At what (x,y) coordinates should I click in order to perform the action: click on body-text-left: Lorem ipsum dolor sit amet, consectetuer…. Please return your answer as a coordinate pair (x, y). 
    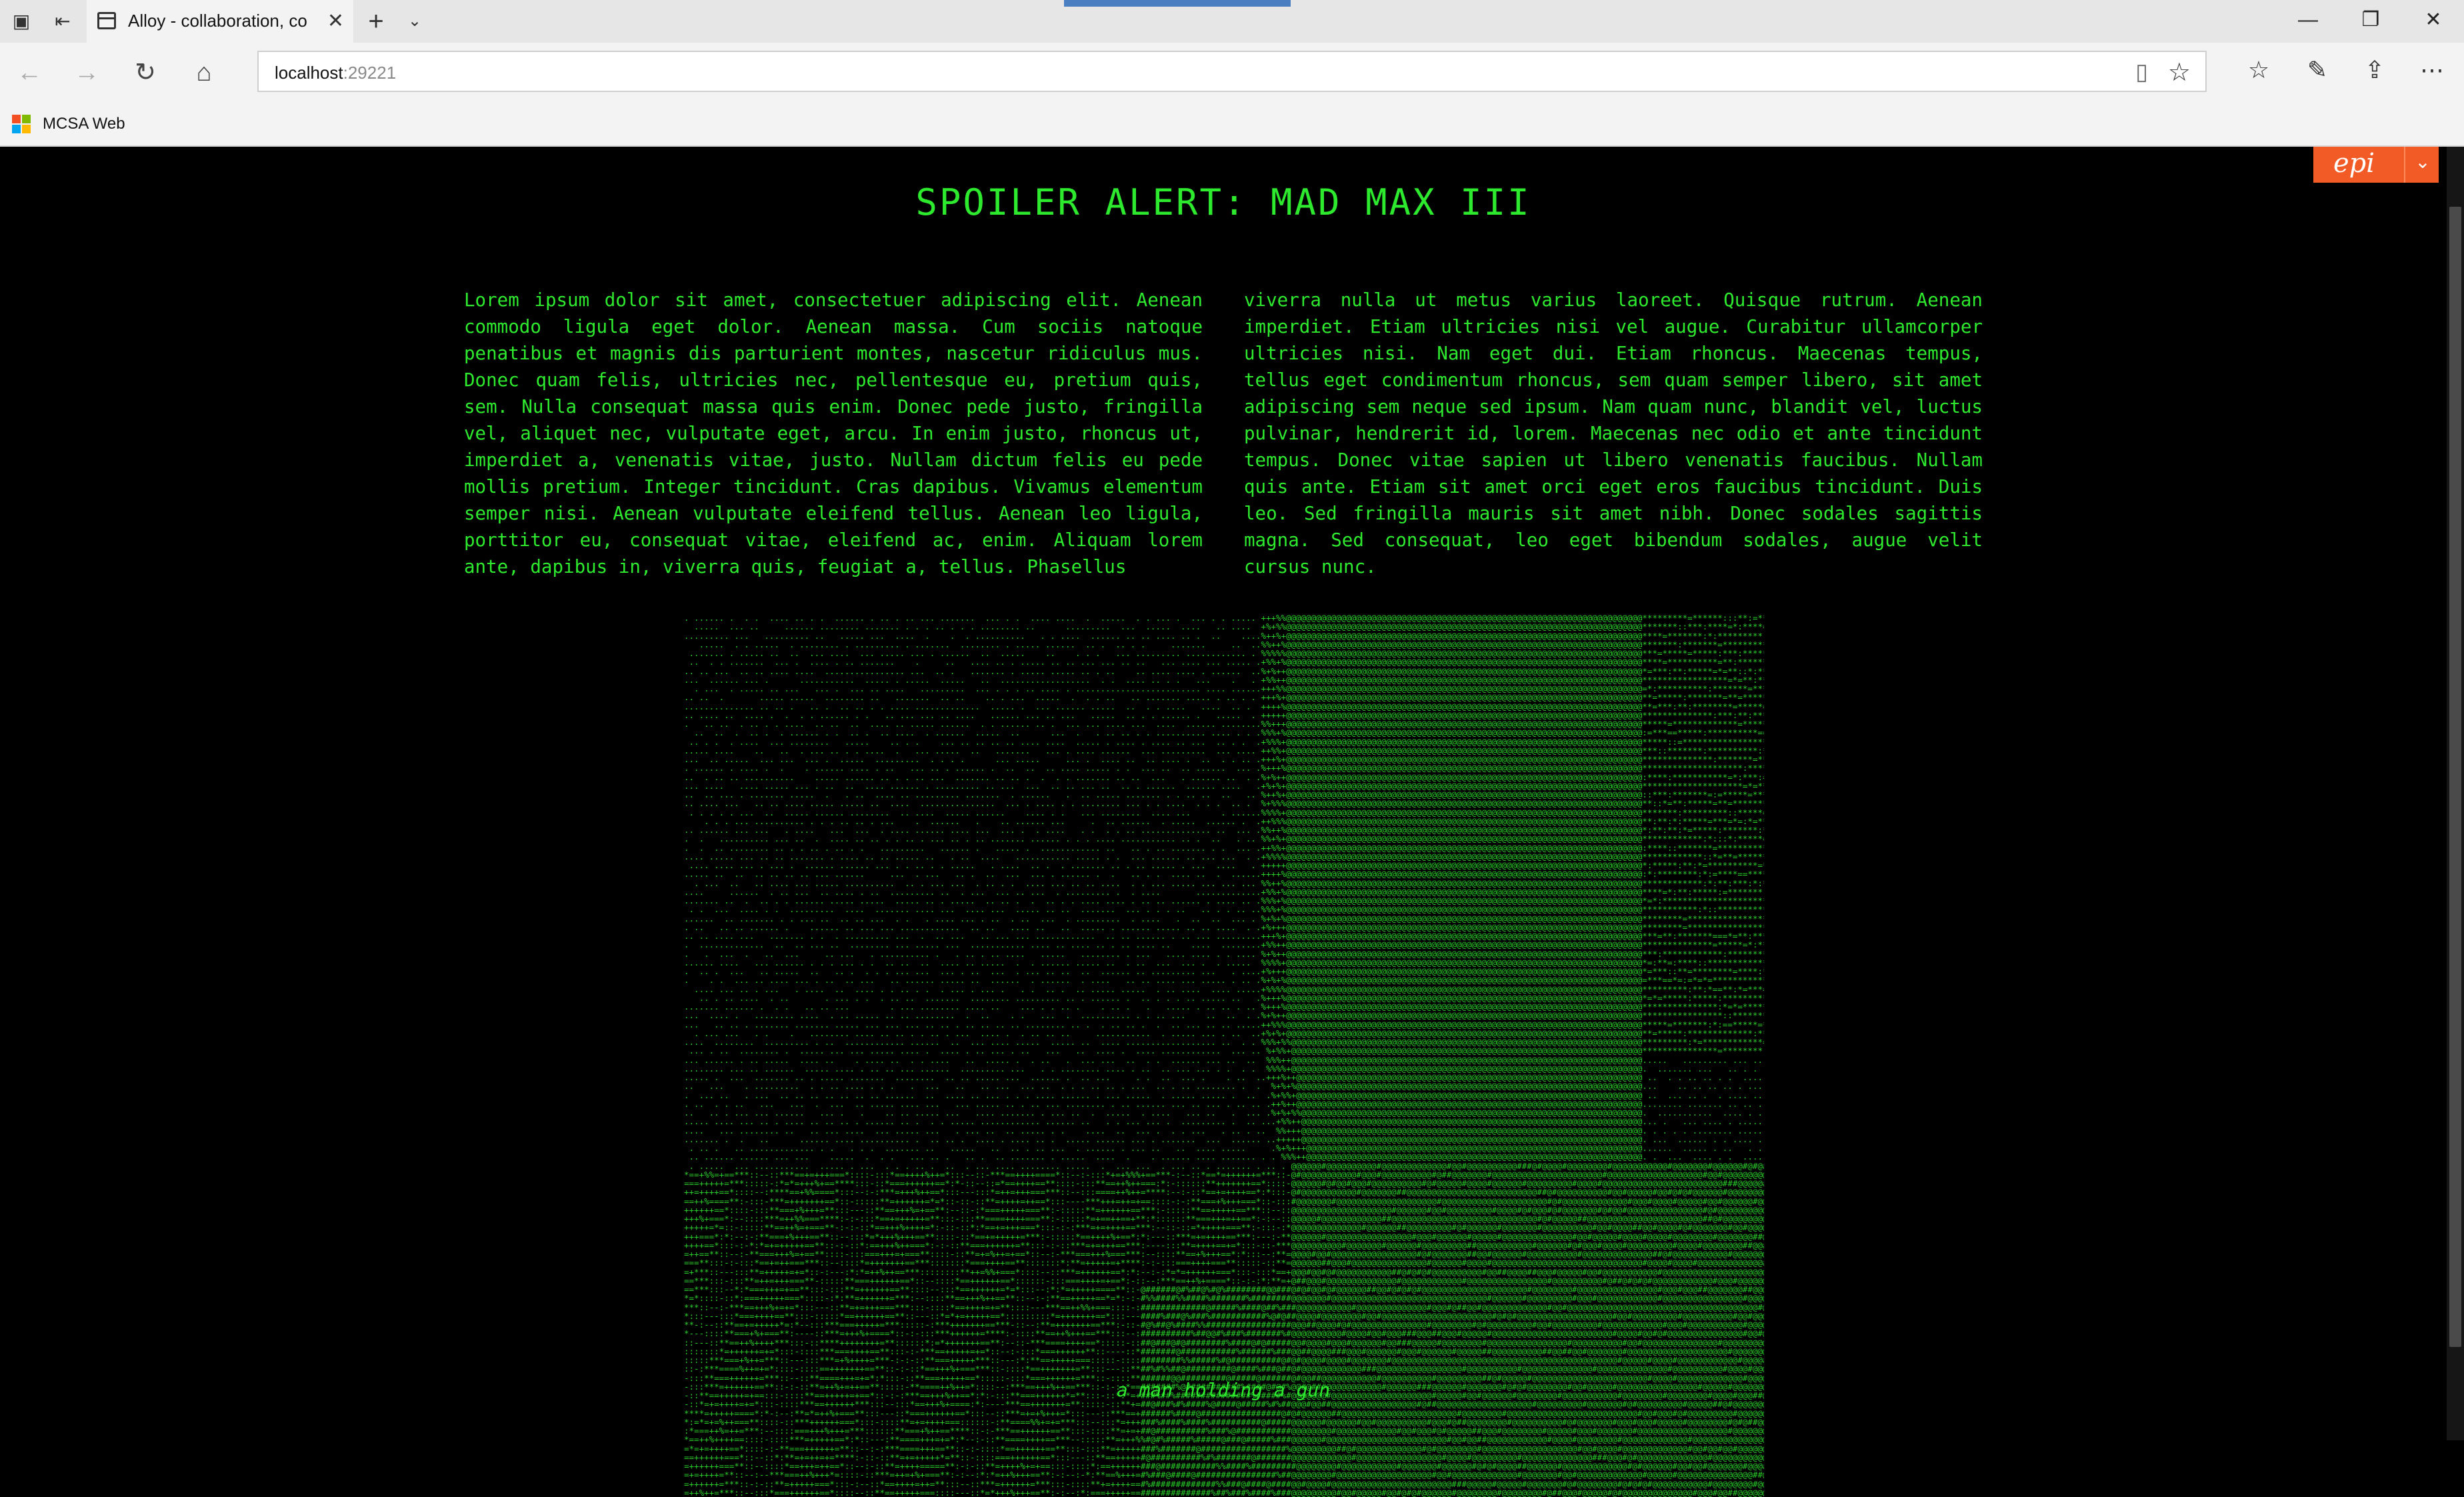
    Looking at the image, I should click on (833, 433).